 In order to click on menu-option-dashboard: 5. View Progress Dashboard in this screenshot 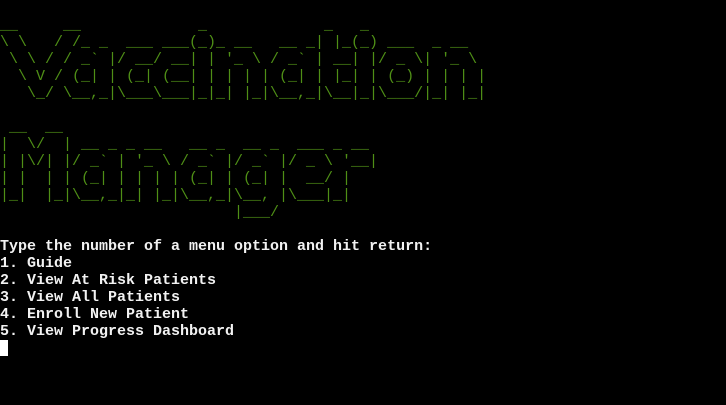, I will do `click(117, 331)`.